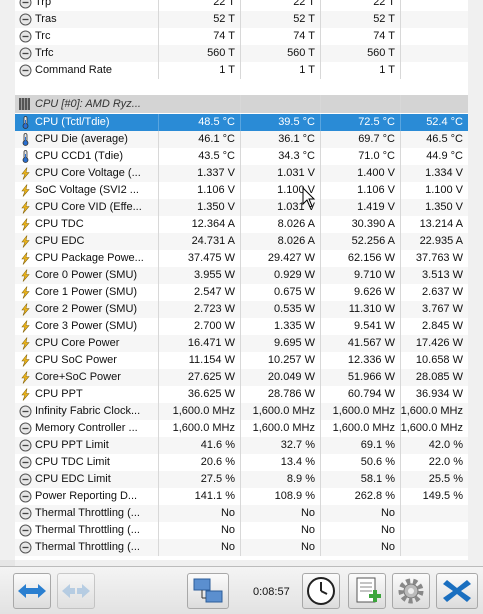 The width and height of the screenshot is (483, 614). Describe the element at coordinates (296, 122) in the screenshot. I see `minimum-value: 39.5 °C` at that location.